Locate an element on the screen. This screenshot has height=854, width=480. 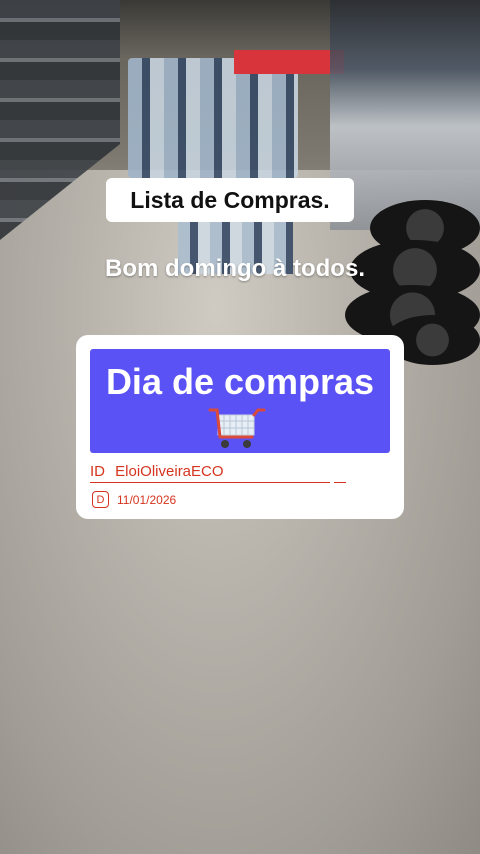
date-row: D 11/01/2026 is located at coordinates (134, 499).